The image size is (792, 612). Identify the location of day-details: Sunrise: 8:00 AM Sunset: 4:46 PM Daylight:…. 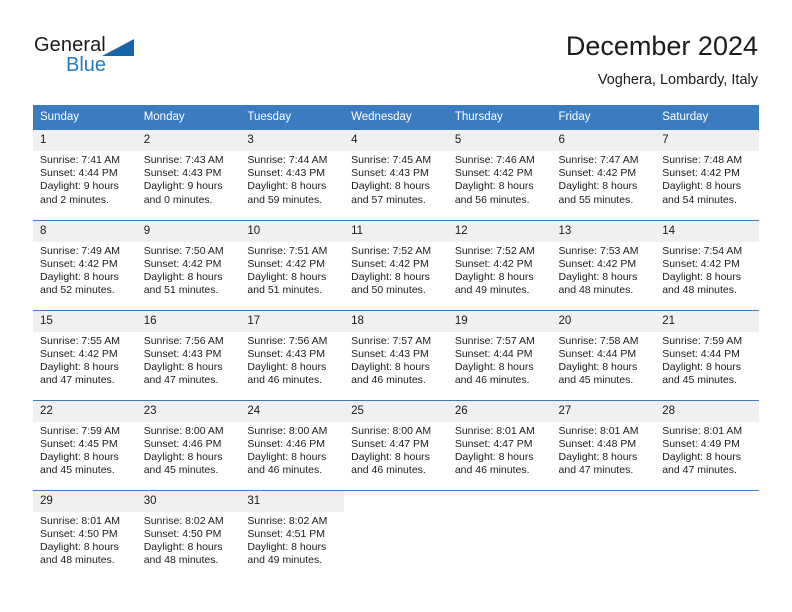
(189, 450).